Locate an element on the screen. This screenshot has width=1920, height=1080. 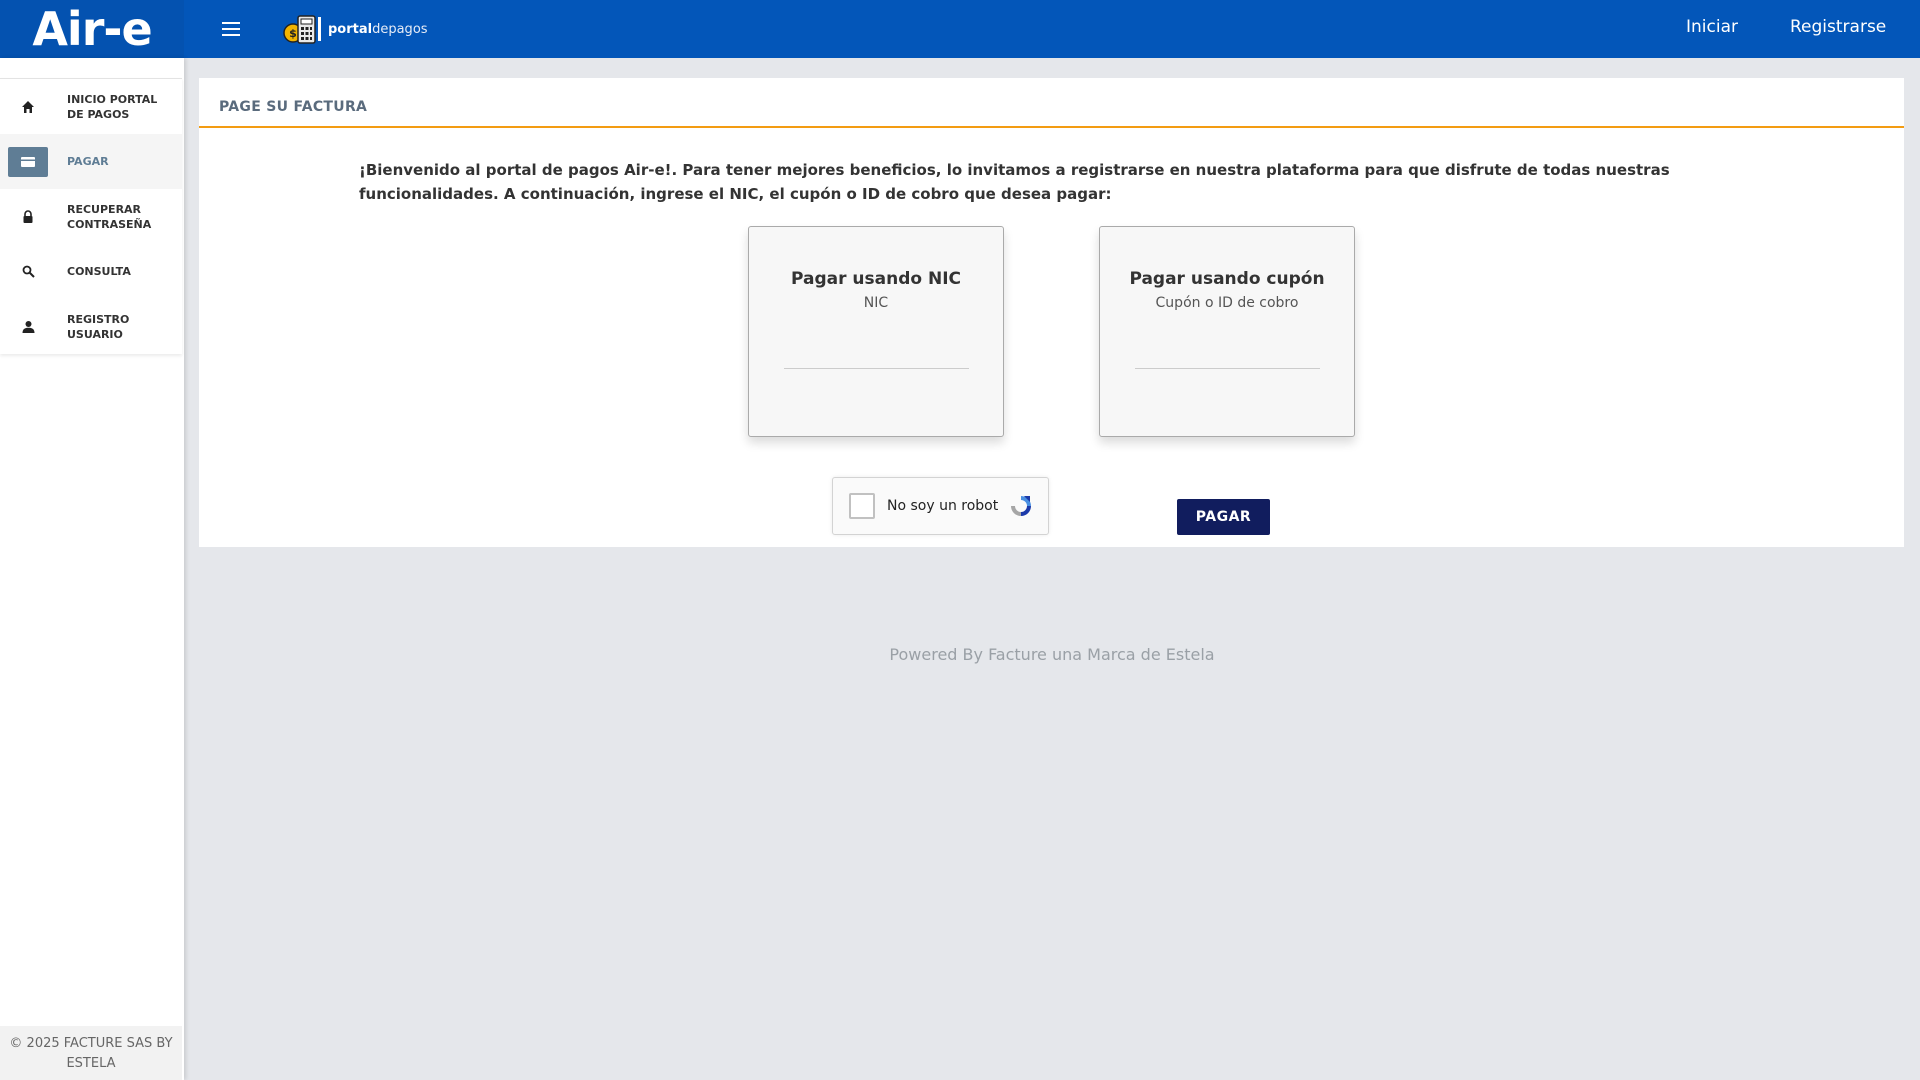
portal-logo-text: portaldepagos is located at coordinates (378, 29).